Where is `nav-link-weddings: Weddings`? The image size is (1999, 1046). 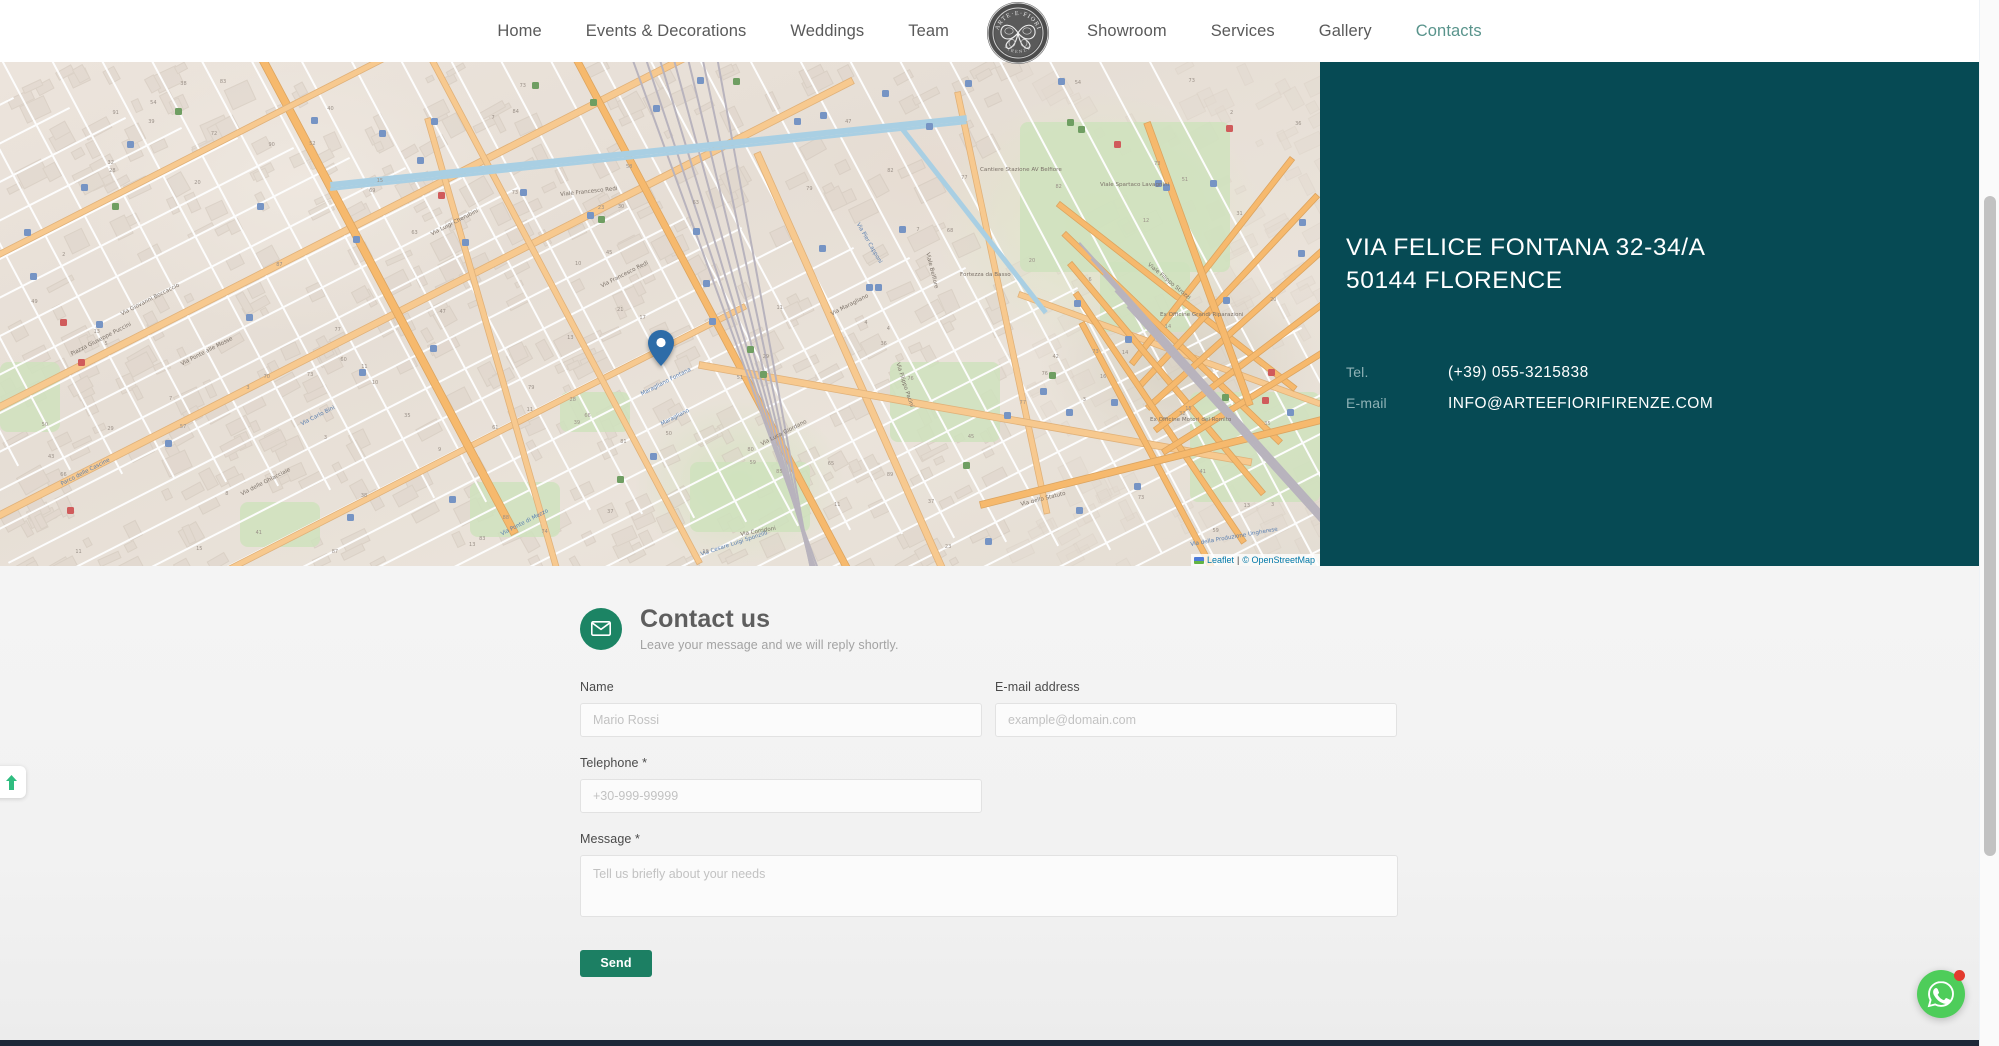
nav-link-weddings: Weddings is located at coordinates (827, 31).